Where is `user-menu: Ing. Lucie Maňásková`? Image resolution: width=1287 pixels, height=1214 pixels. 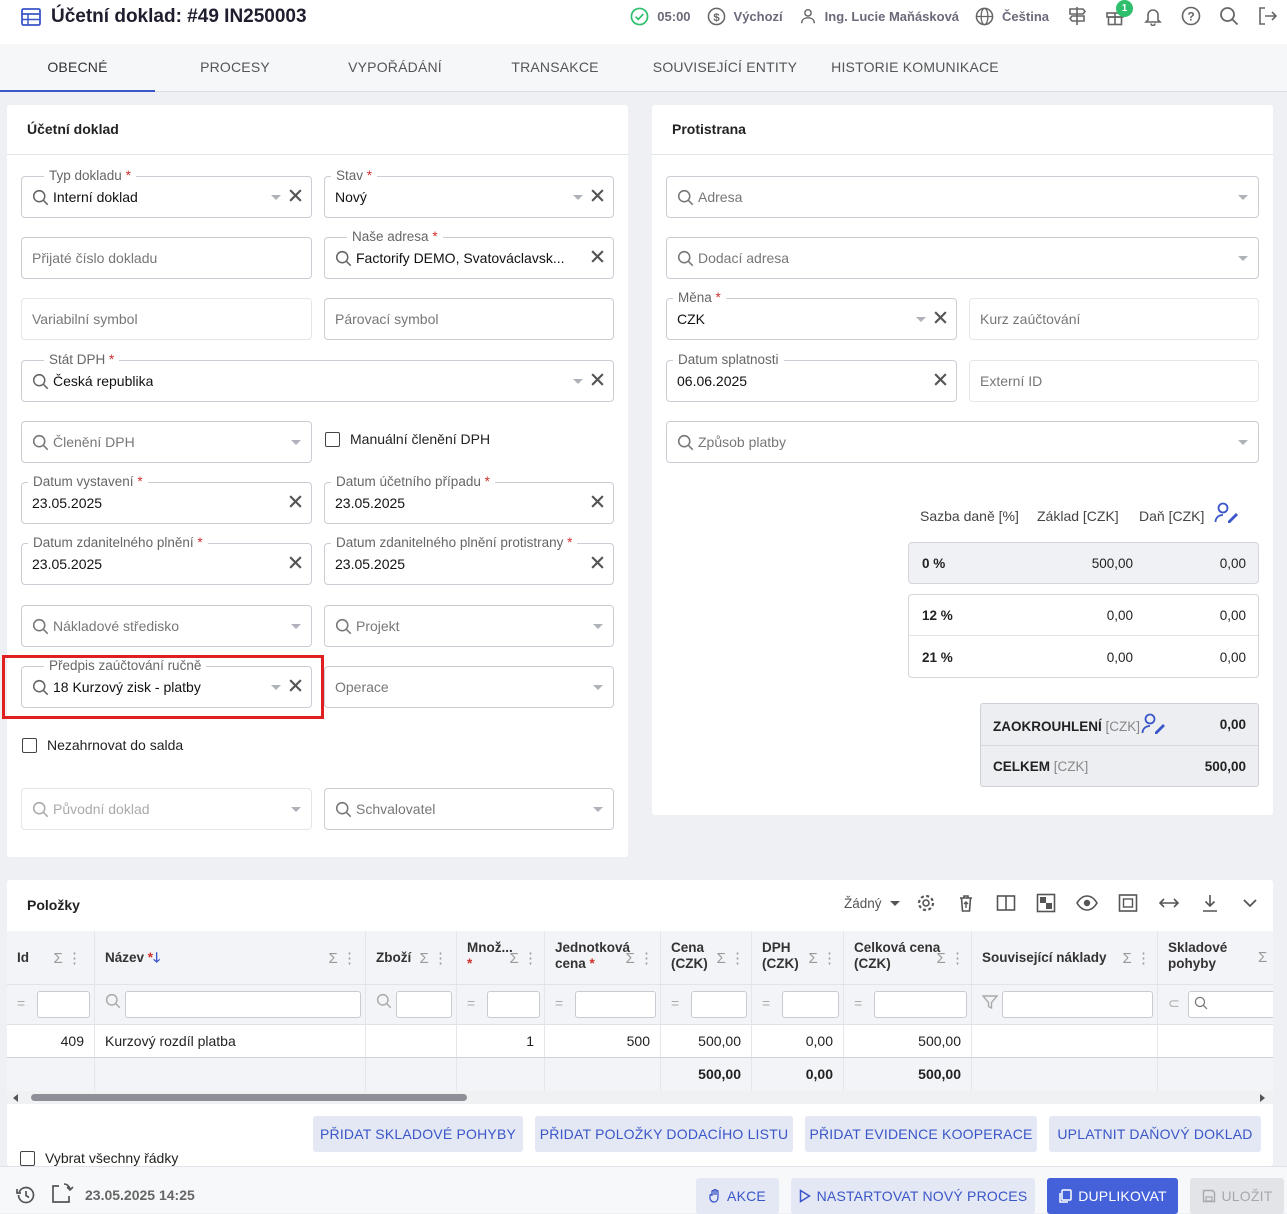 user-menu: Ing. Lucie Maňásková is located at coordinates (879, 16).